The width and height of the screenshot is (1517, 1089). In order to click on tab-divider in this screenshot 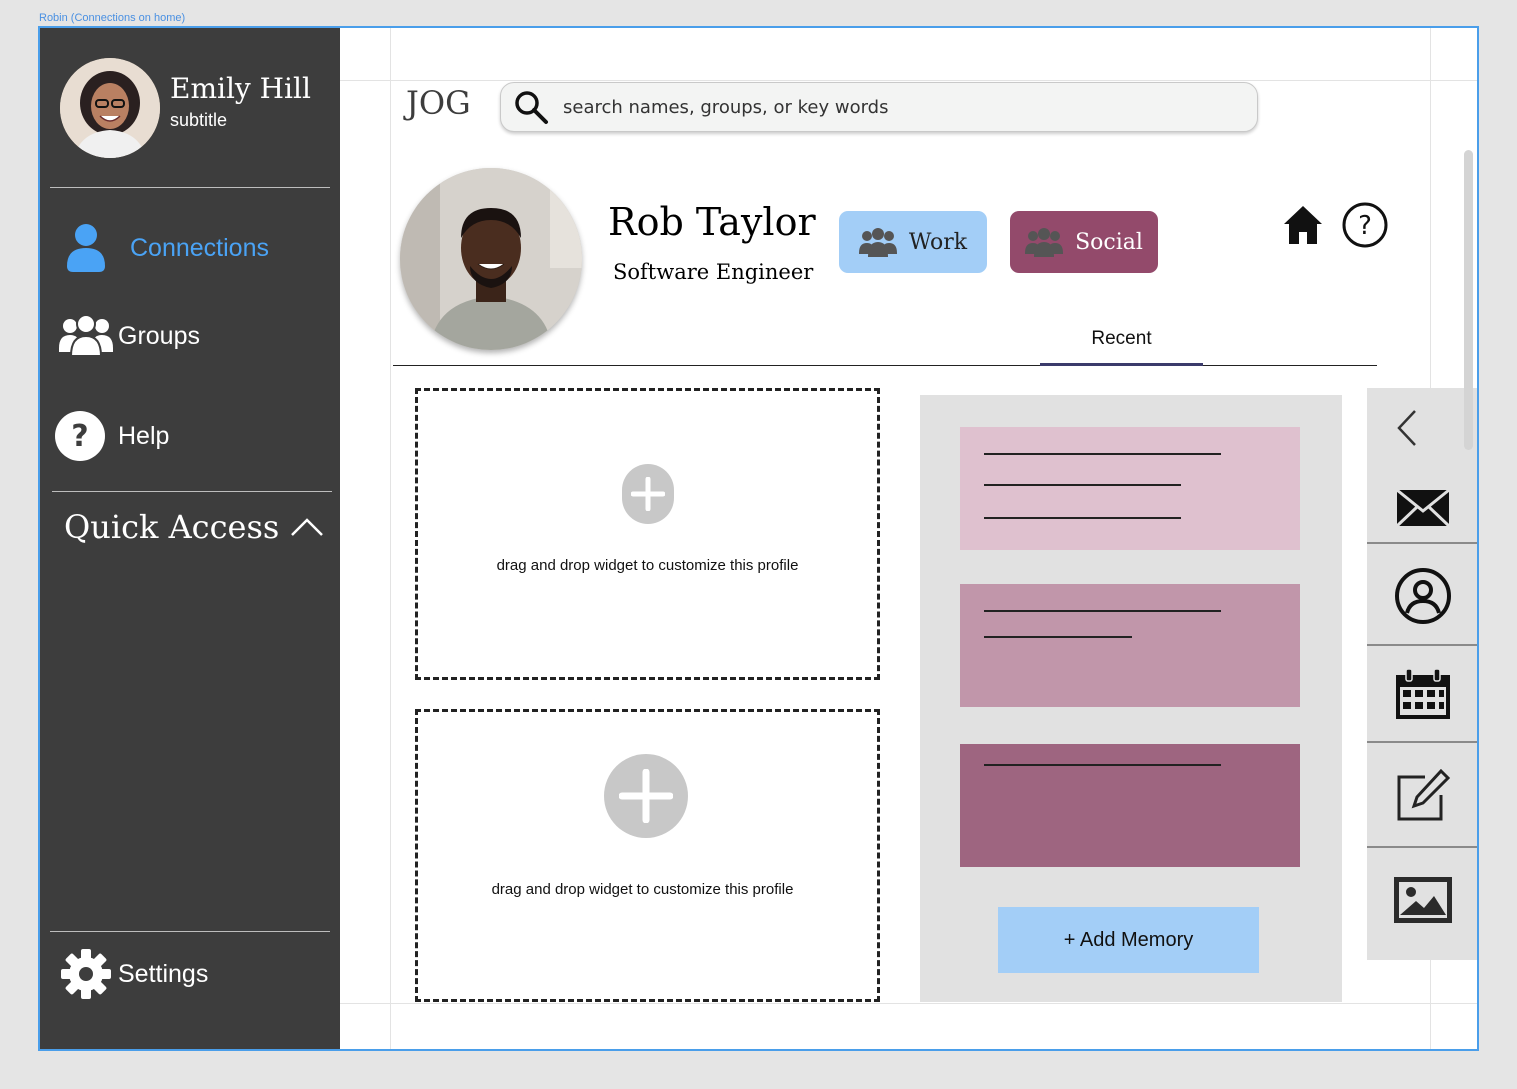, I will do `click(885, 365)`.